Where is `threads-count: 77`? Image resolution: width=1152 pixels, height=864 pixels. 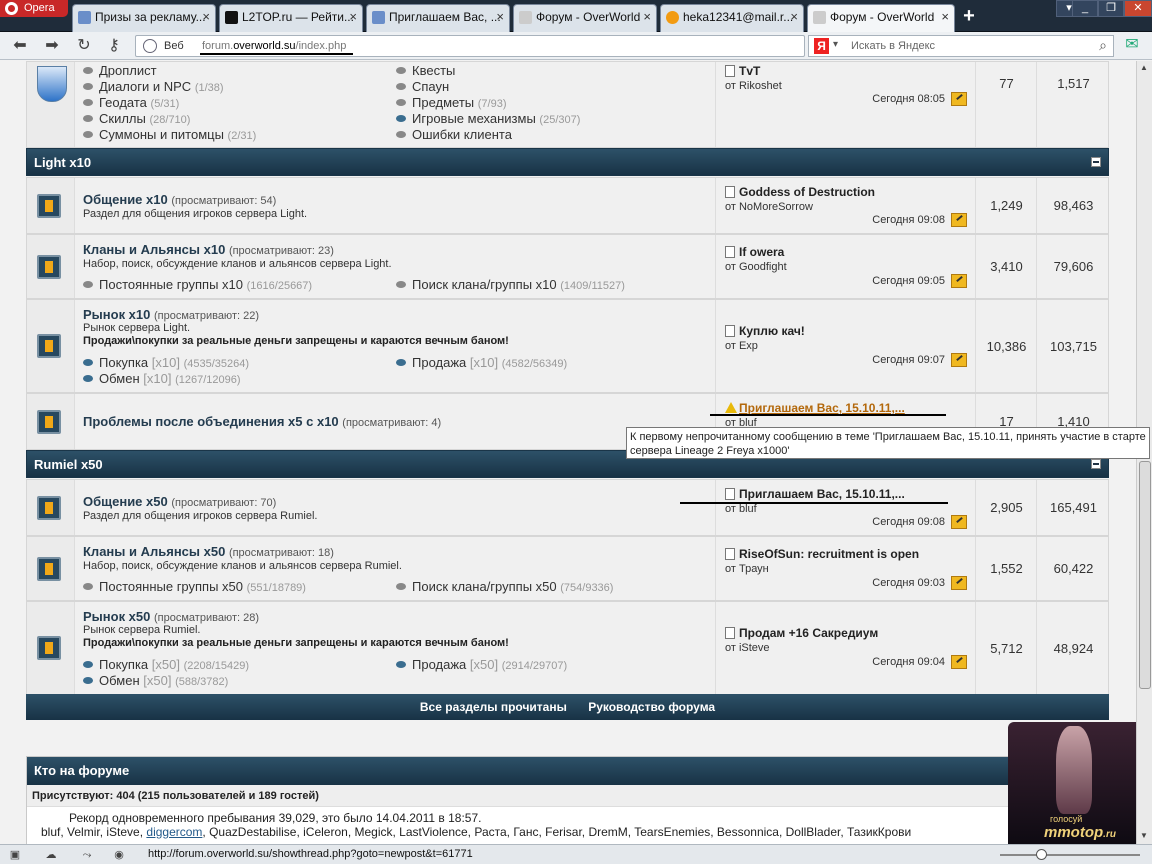 threads-count: 77 is located at coordinates (1007, 104).